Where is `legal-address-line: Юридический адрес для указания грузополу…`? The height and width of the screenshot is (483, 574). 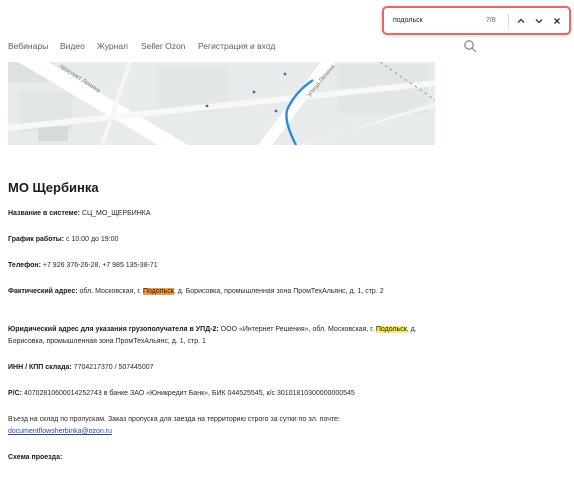 legal-address-line: Юридический адрес для указания грузополу… is located at coordinates (223, 336).